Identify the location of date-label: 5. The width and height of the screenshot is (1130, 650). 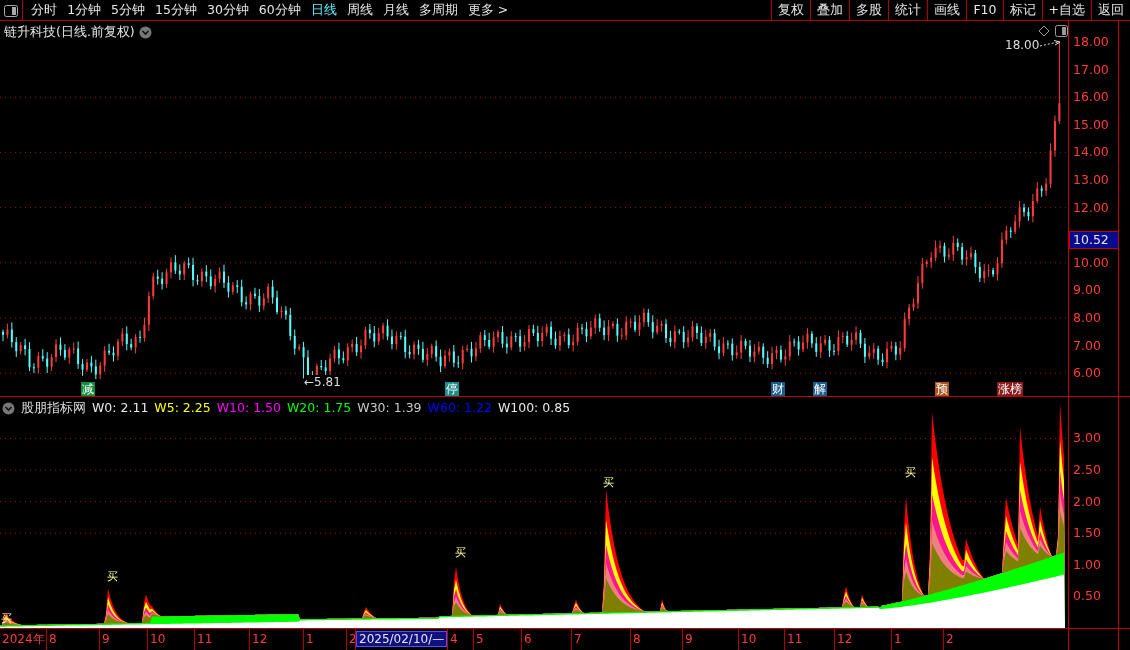
(480, 639).